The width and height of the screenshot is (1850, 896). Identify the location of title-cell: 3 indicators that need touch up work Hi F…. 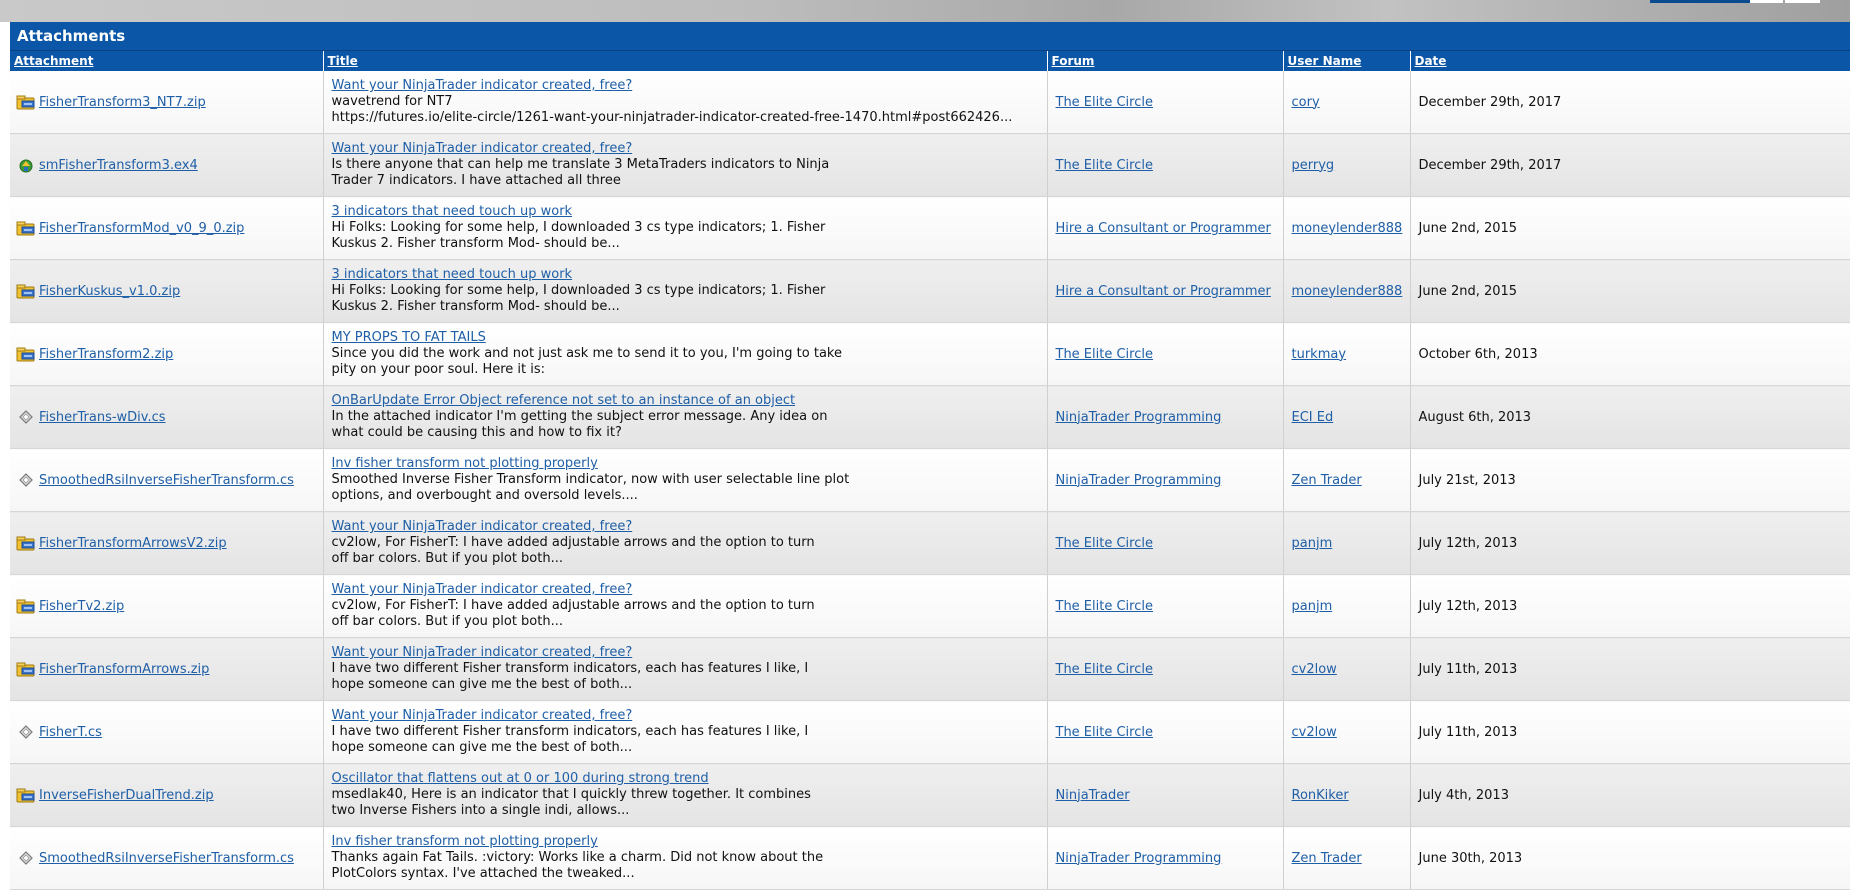
(684, 291).